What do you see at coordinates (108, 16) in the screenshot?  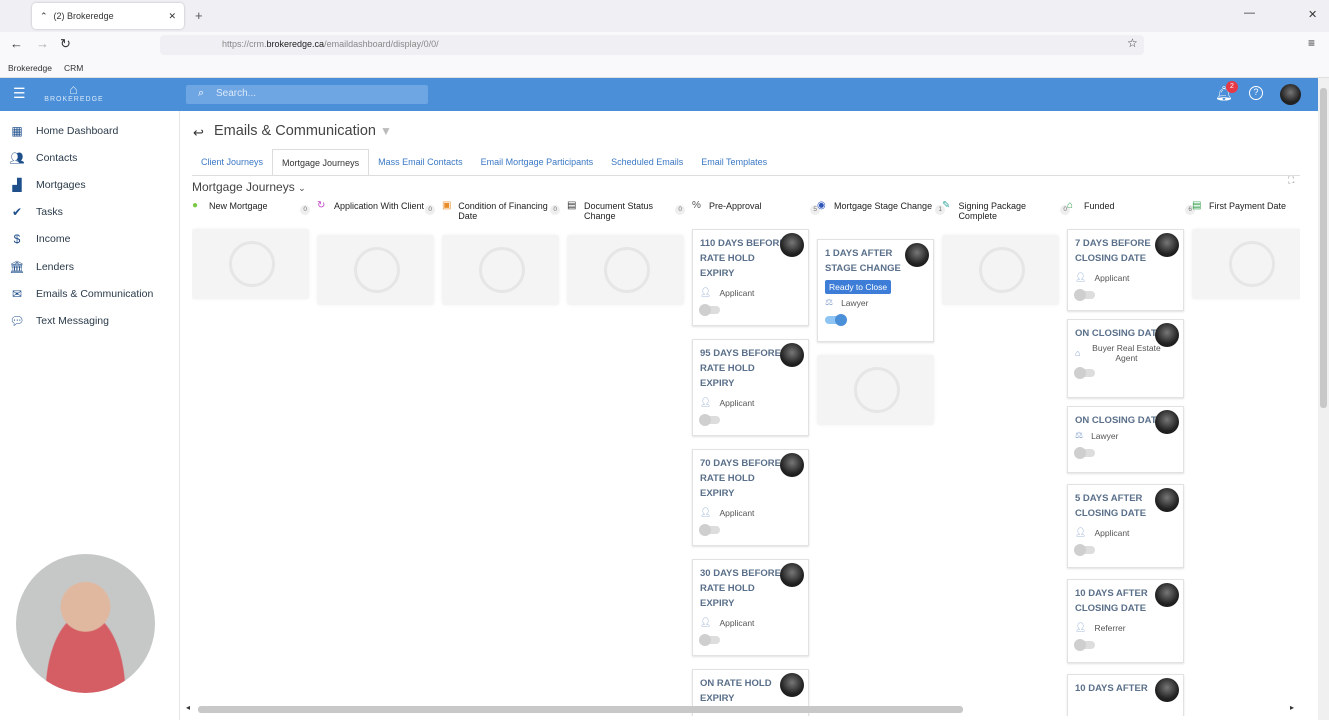 I see `browser-tab: ⌃ (2) Brokeredge ✕` at bounding box center [108, 16].